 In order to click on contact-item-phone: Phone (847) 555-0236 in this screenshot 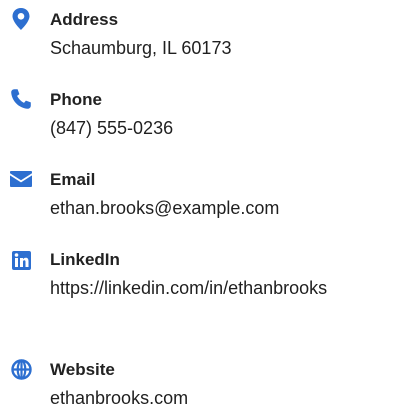, I will do `click(201, 118)`.